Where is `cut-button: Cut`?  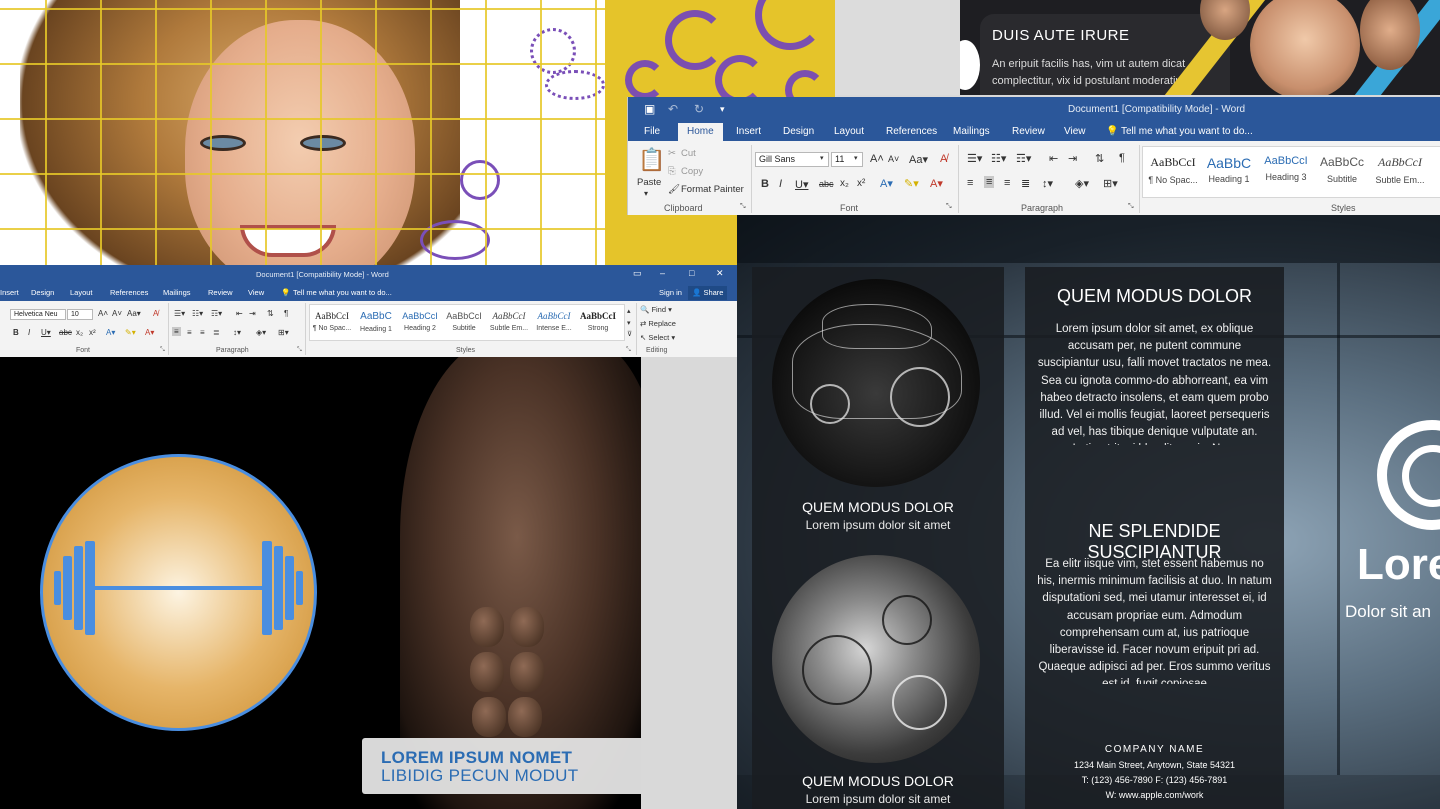 cut-button: Cut is located at coordinates (688, 153).